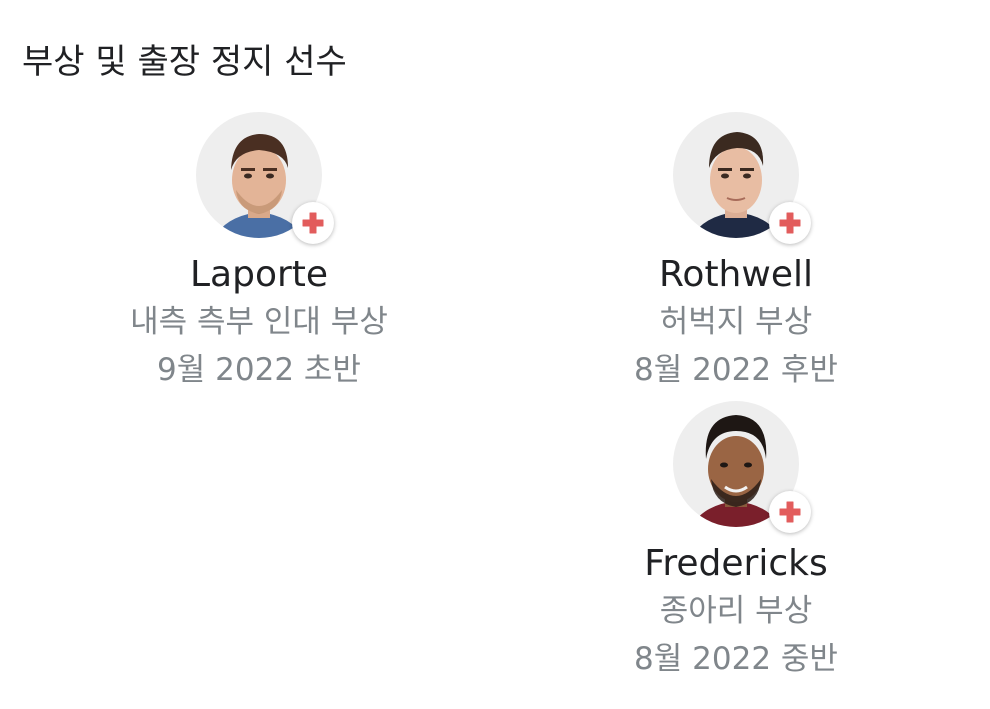  What do you see at coordinates (736, 563) in the screenshot?
I see `player-name: Fredericks` at bounding box center [736, 563].